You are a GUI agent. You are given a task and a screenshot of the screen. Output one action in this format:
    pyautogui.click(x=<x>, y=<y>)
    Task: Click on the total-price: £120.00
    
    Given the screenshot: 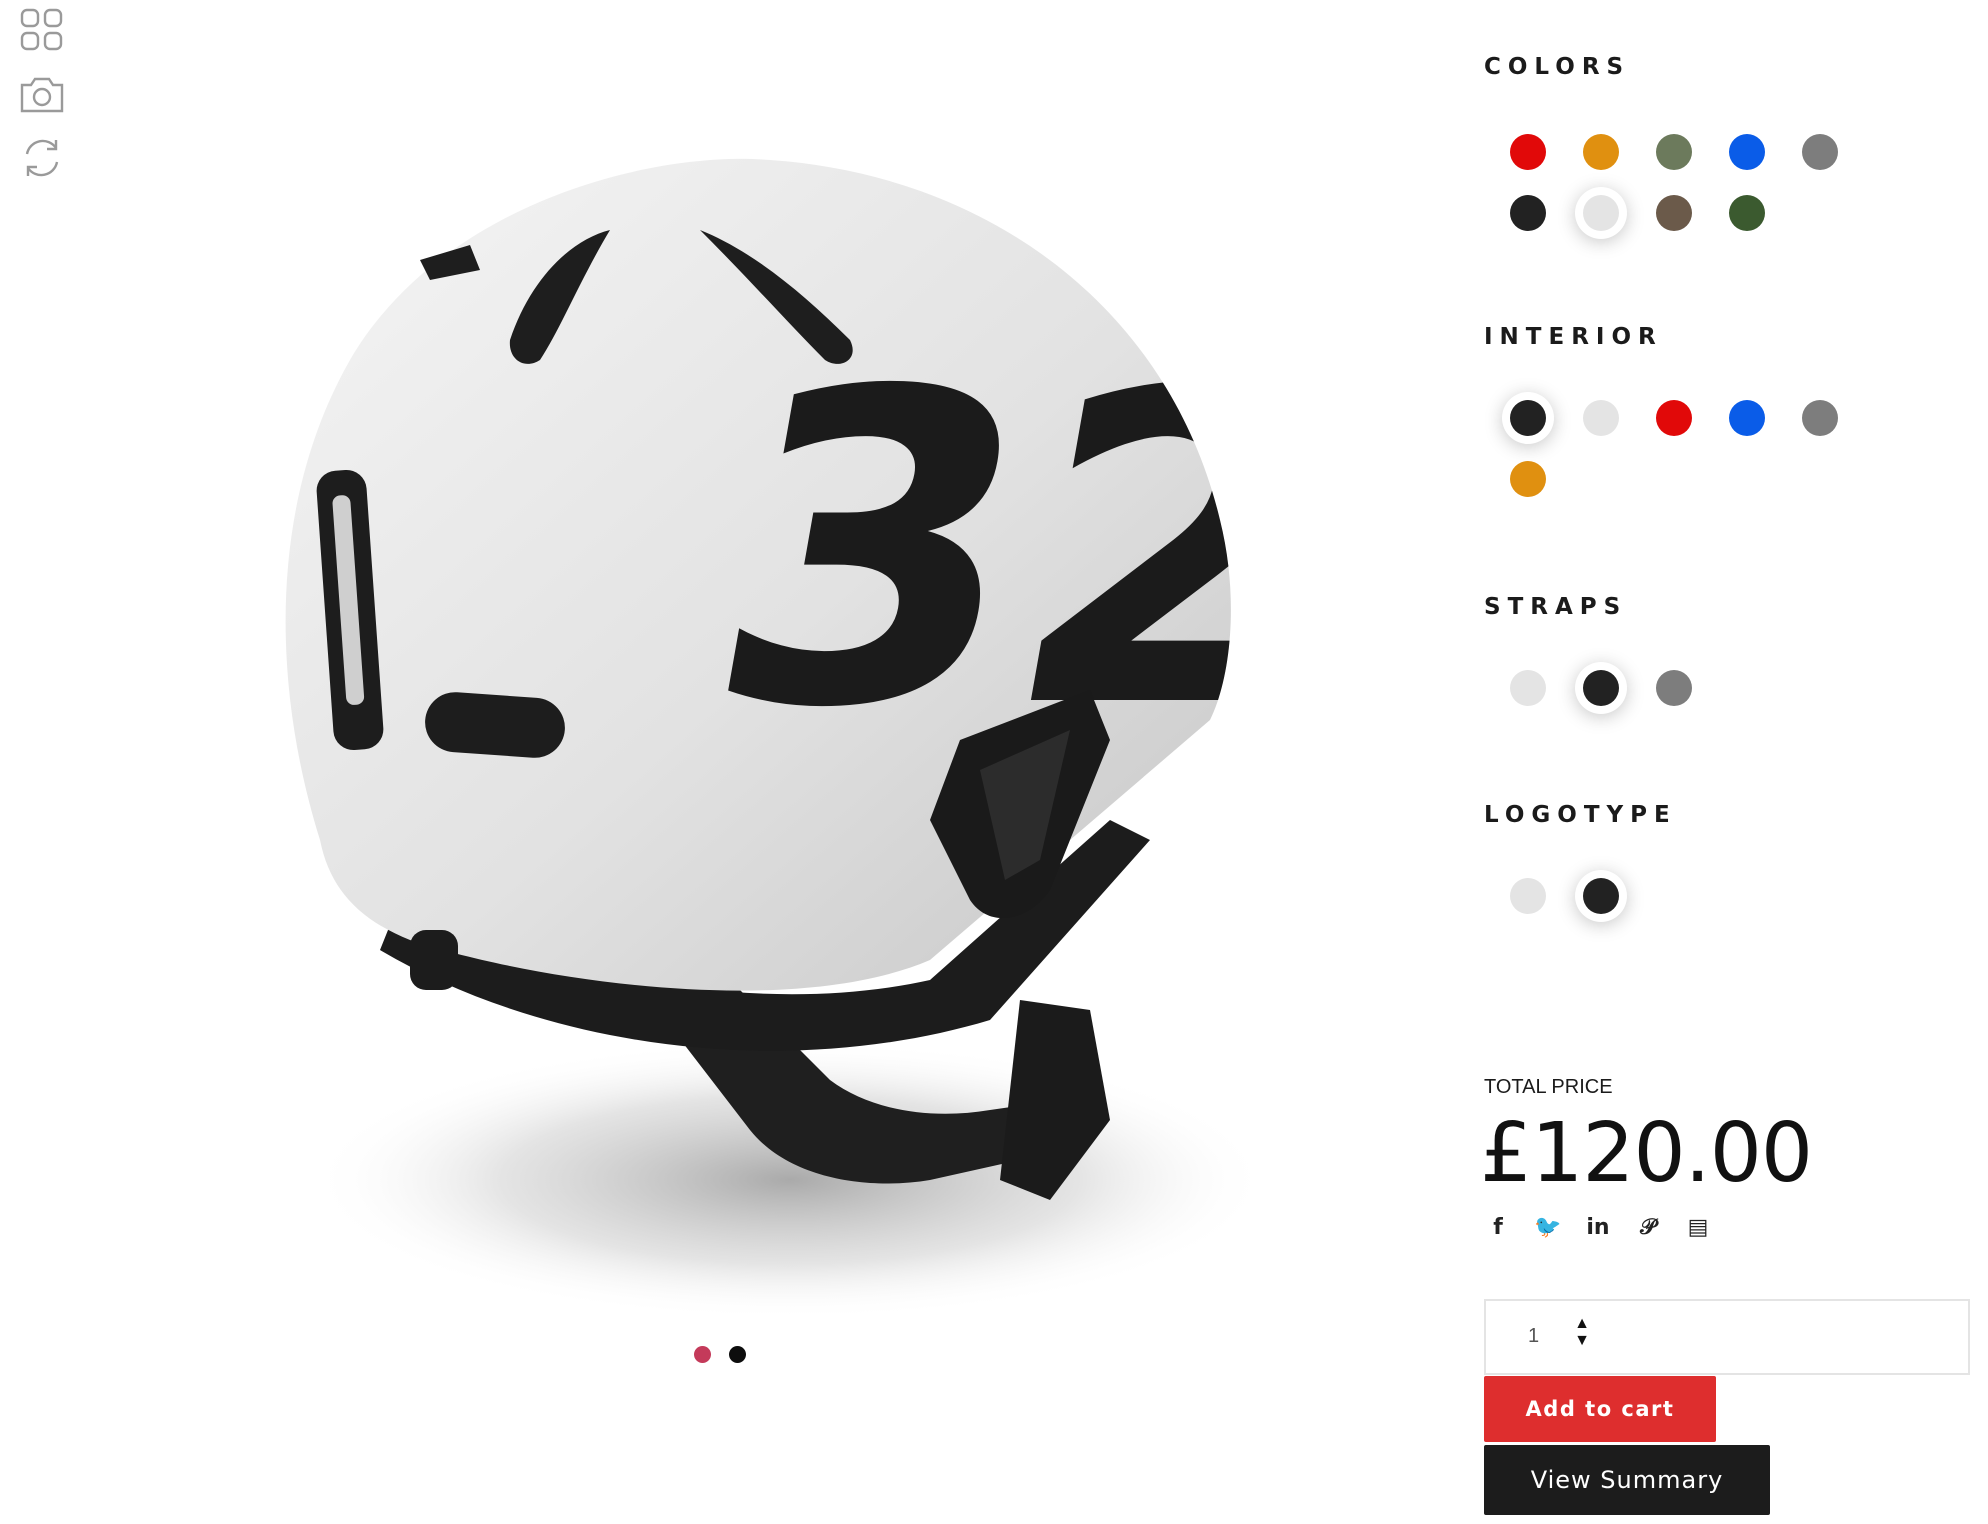 What is the action you would take?
    pyautogui.click(x=1646, y=1153)
    